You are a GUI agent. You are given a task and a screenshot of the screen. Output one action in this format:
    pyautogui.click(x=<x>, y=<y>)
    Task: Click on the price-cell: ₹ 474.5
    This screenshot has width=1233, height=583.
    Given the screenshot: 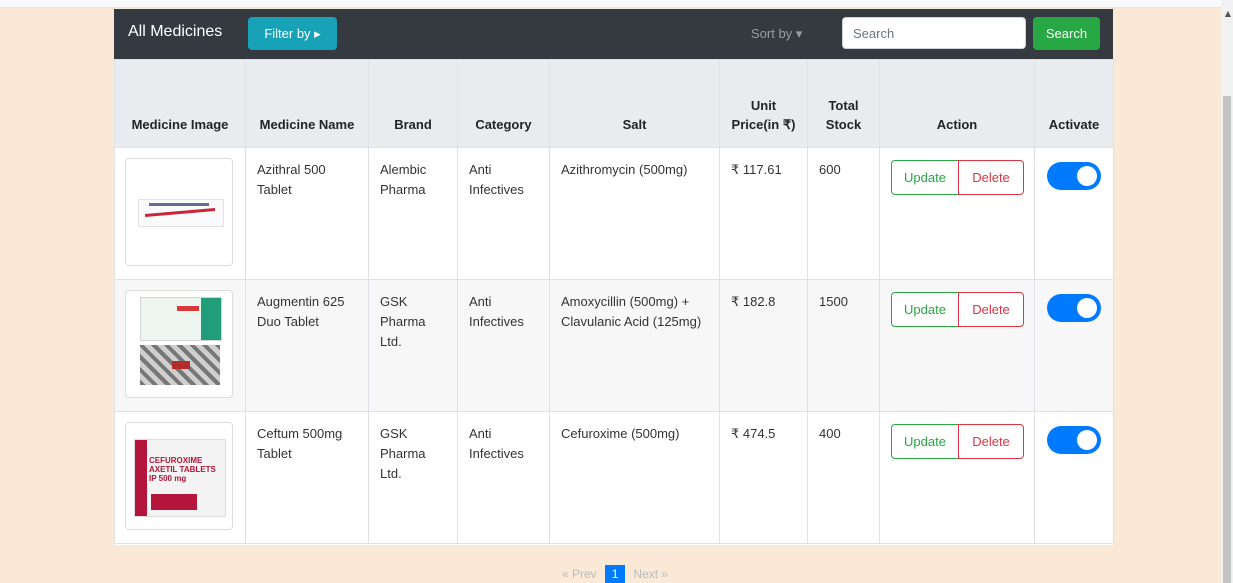 What is the action you would take?
    pyautogui.click(x=763, y=477)
    